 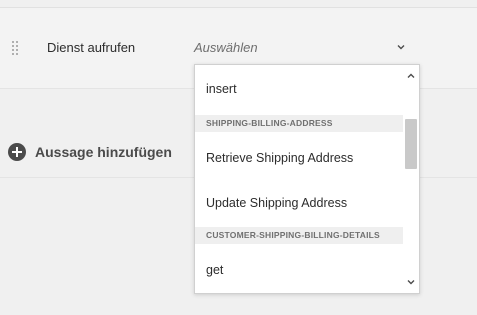 I want to click on option-insert: insert, so click(x=299, y=89).